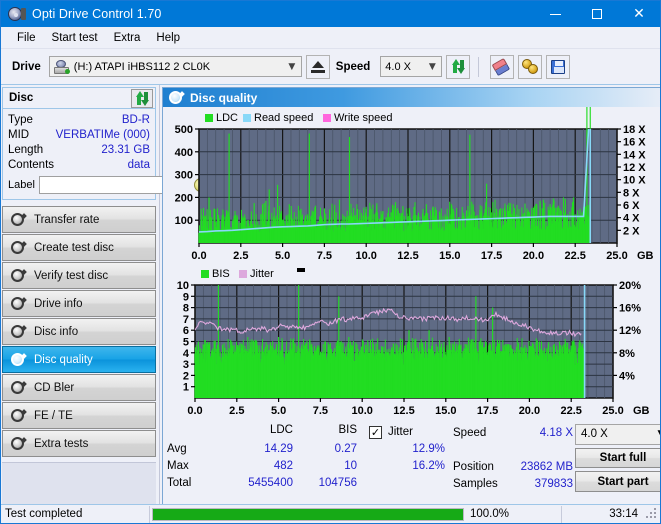 The height and width of the screenshot is (524, 661). What do you see at coordinates (58, 303) in the screenshot?
I see `sidebar-item-label: Drive info` at bounding box center [58, 303].